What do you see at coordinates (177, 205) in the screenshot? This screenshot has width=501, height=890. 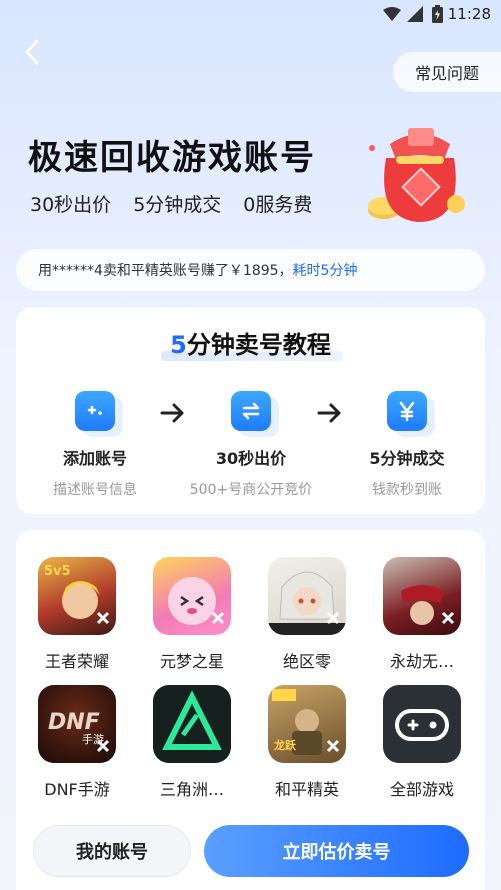 I see `hero-tag: 5分钟成交` at bounding box center [177, 205].